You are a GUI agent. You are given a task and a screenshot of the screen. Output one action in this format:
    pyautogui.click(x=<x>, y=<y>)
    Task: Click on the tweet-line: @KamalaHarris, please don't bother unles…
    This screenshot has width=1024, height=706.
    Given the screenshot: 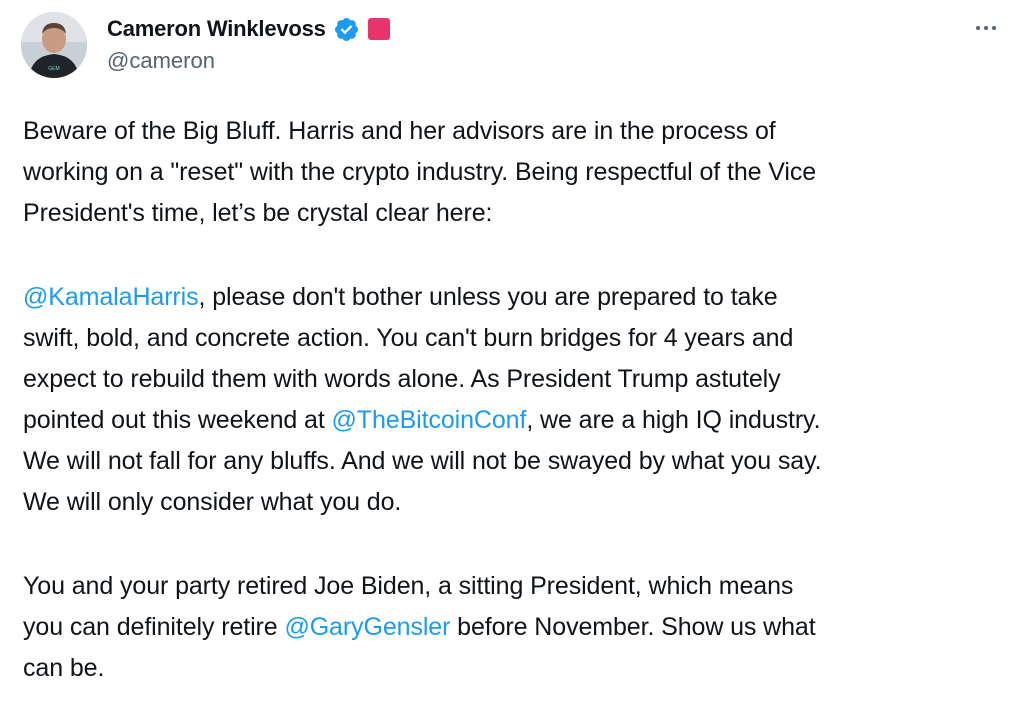 What is the action you would take?
    pyautogui.click(x=518, y=297)
    